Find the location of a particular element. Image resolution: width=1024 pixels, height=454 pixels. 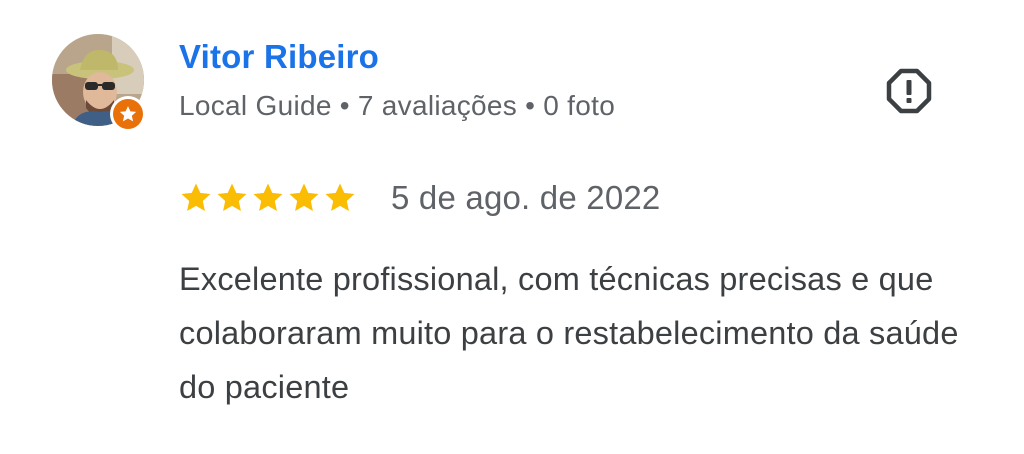

local-guide-label: Local Guide is located at coordinates (255, 105).